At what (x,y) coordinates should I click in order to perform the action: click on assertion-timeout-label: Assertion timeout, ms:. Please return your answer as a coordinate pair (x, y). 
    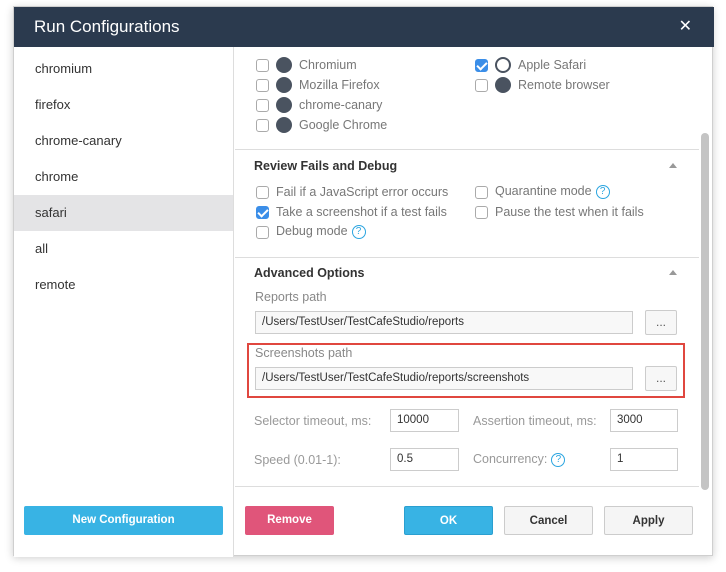
    Looking at the image, I should click on (535, 421).